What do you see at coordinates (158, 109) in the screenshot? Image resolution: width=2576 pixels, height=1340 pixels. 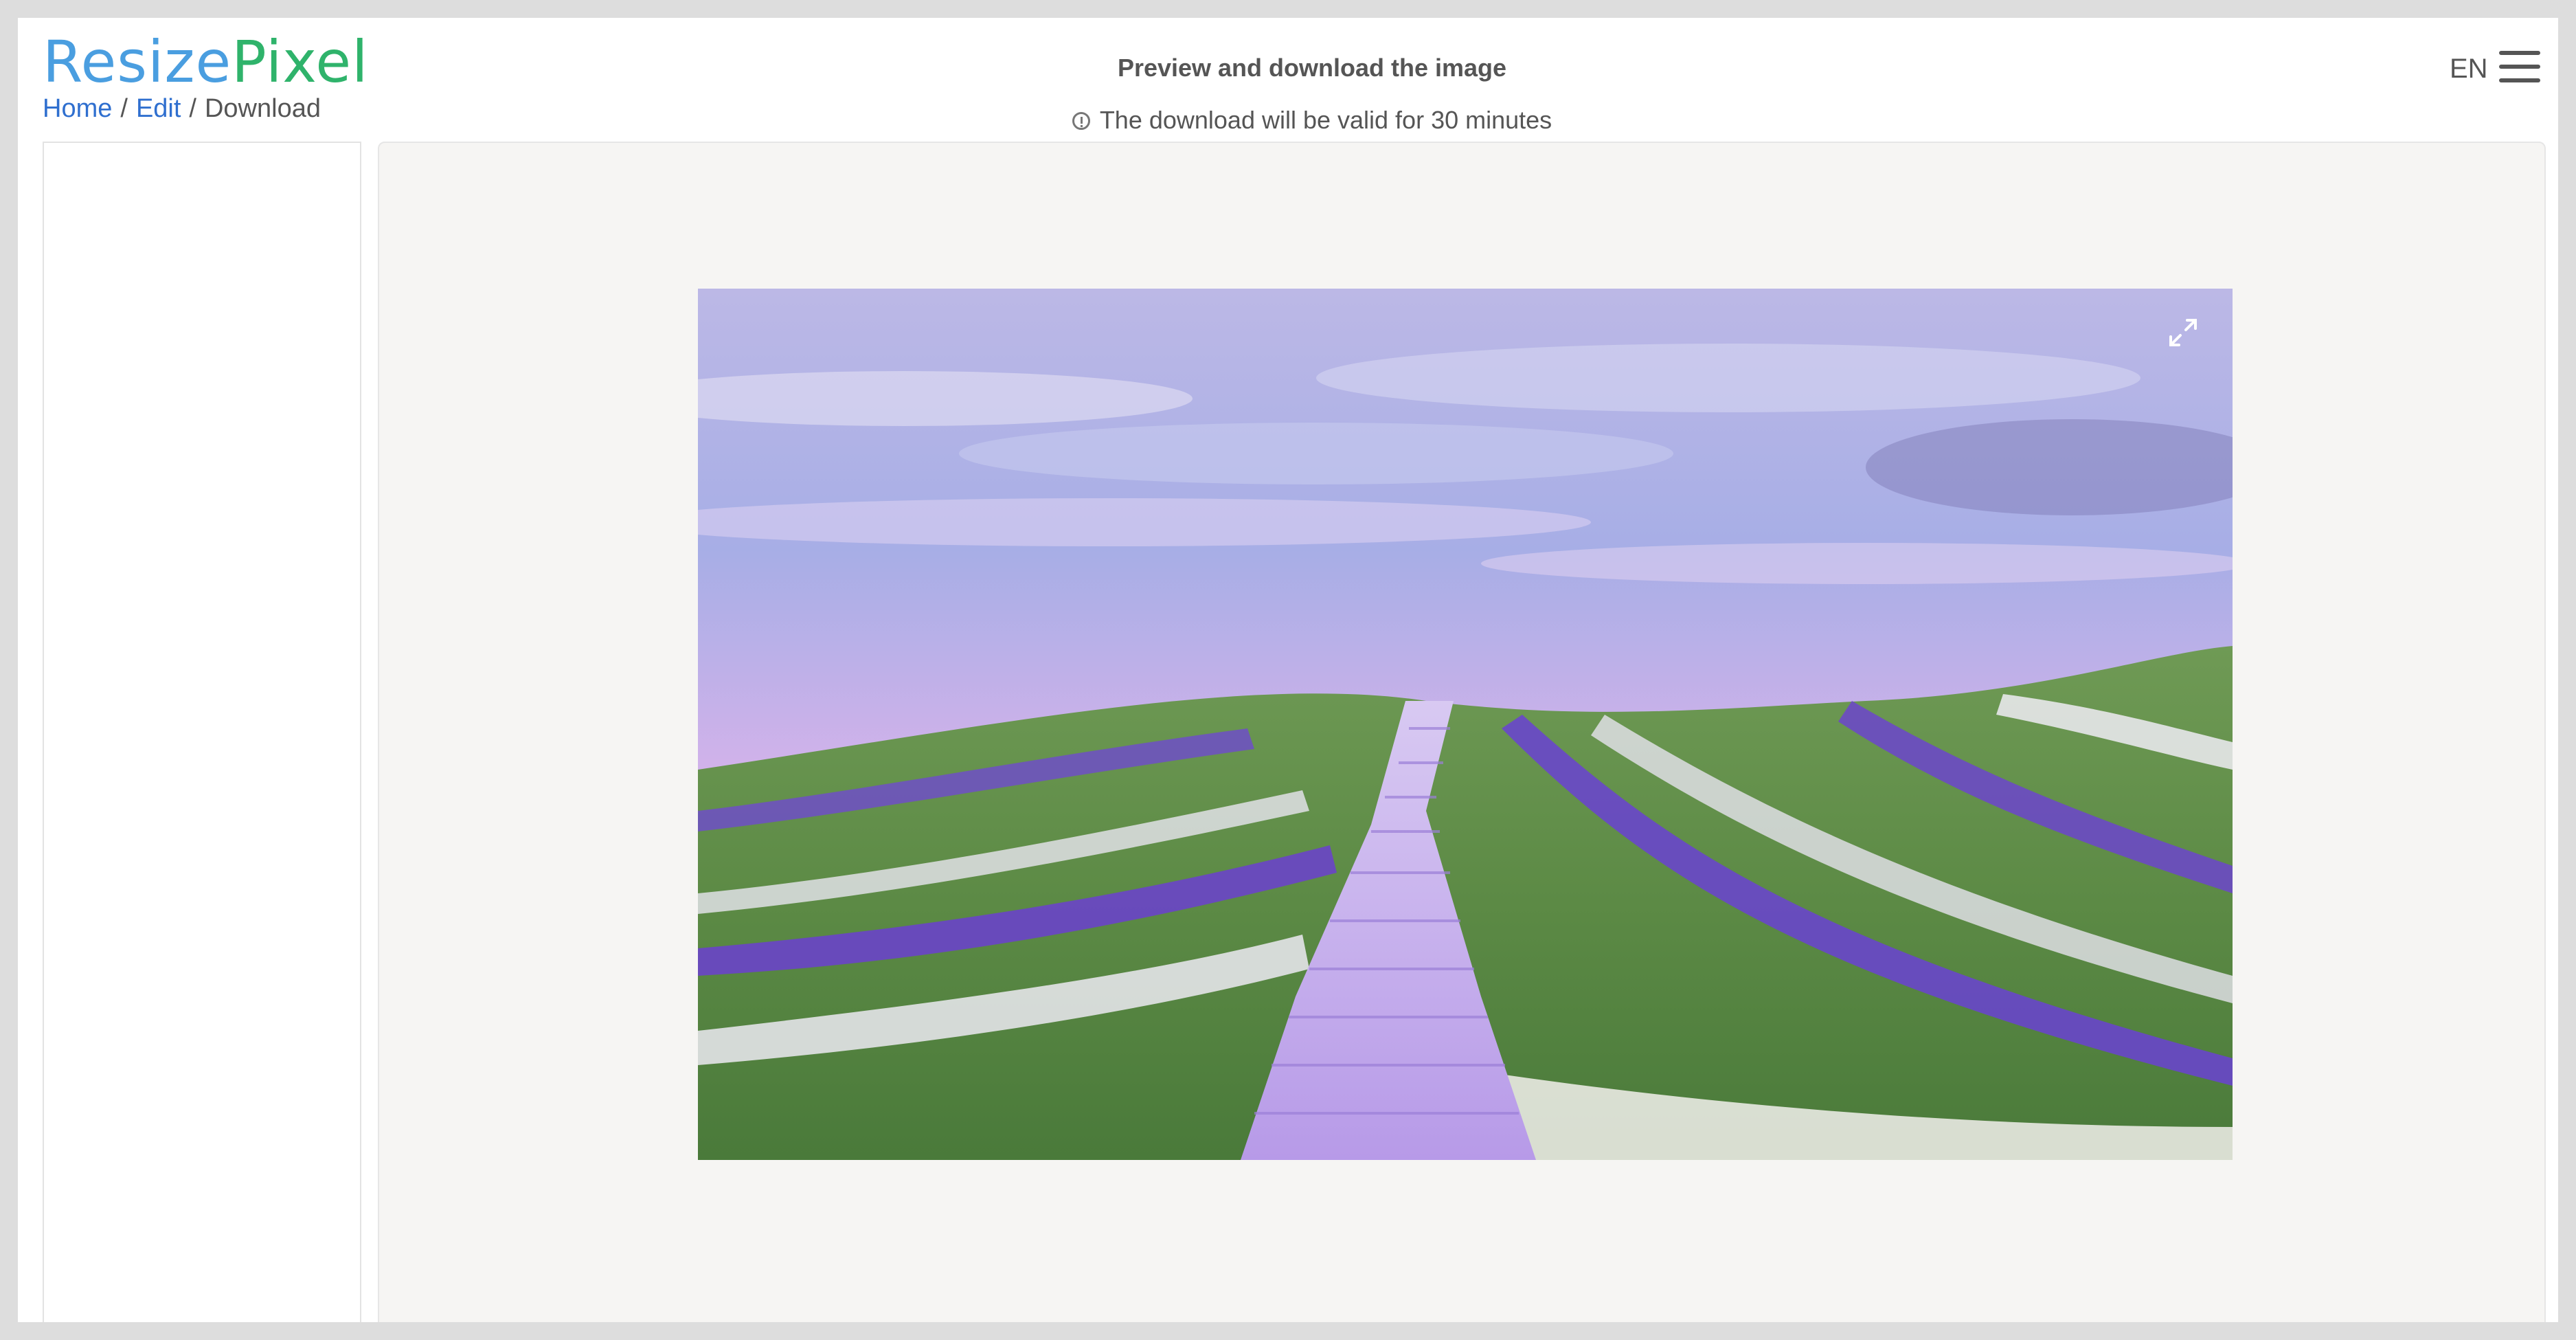 I see `breadcrumb-edit-link: Edit` at bounding box center [158, 109].